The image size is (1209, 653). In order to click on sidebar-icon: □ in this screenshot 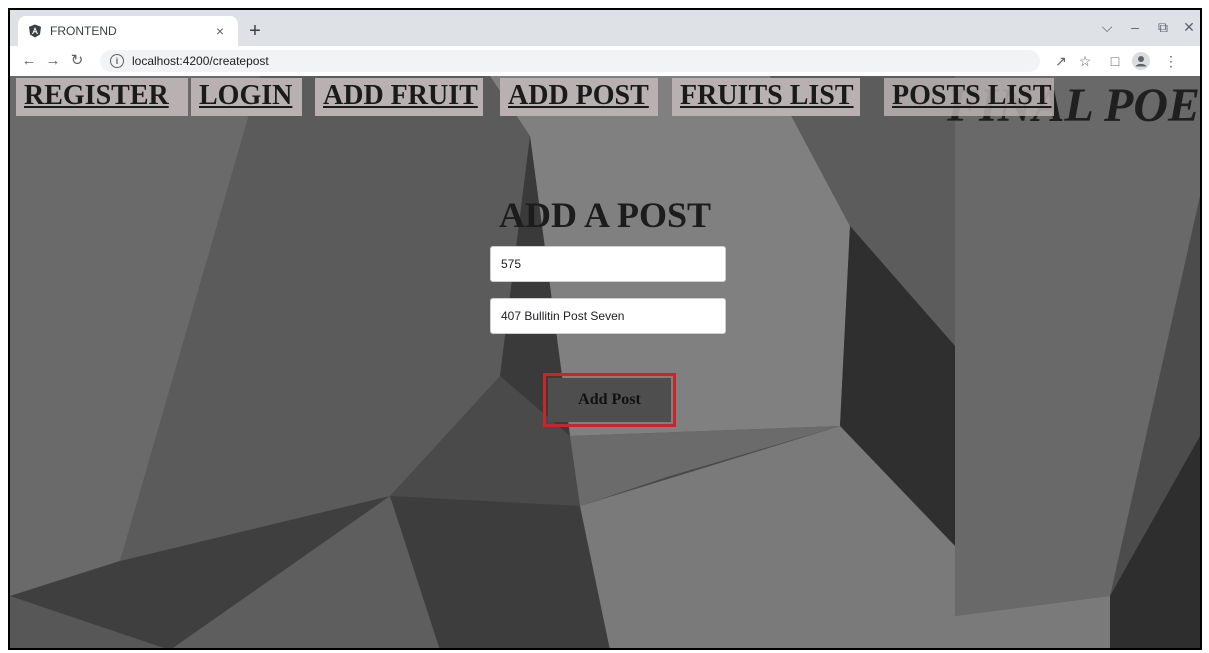, I will do `click(1115, 61)`.